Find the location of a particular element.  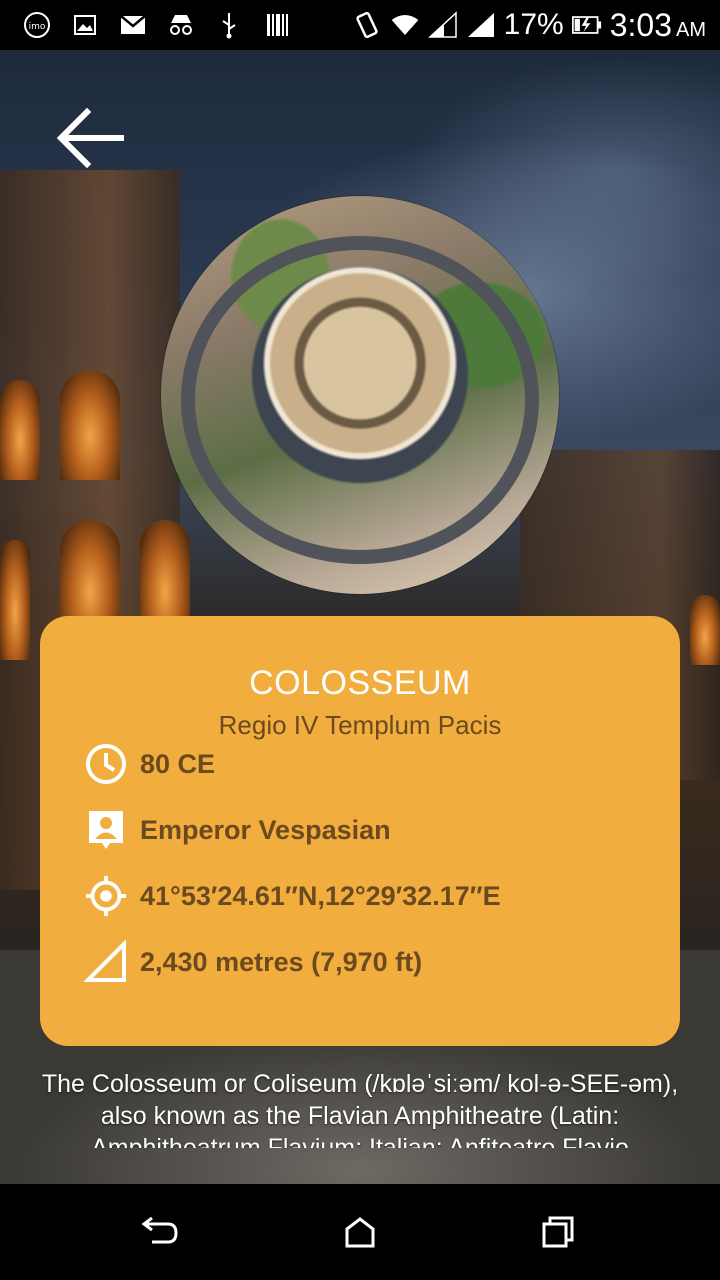

nav-recents-icon is located at coordinates (558, 1232).